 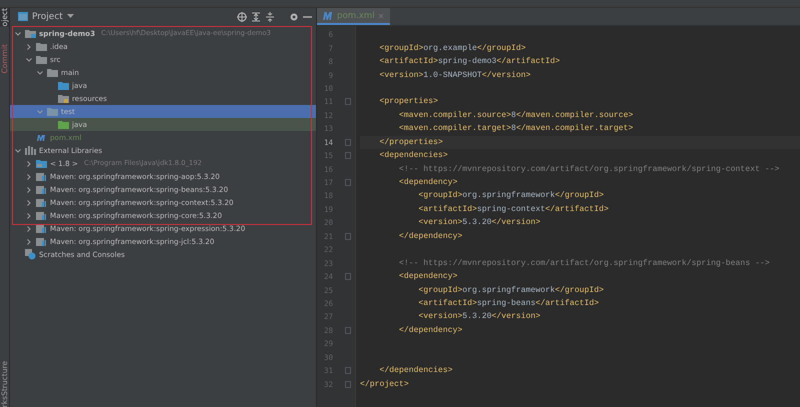 I want to click on scratches-icon, so click(x=30, y=254).